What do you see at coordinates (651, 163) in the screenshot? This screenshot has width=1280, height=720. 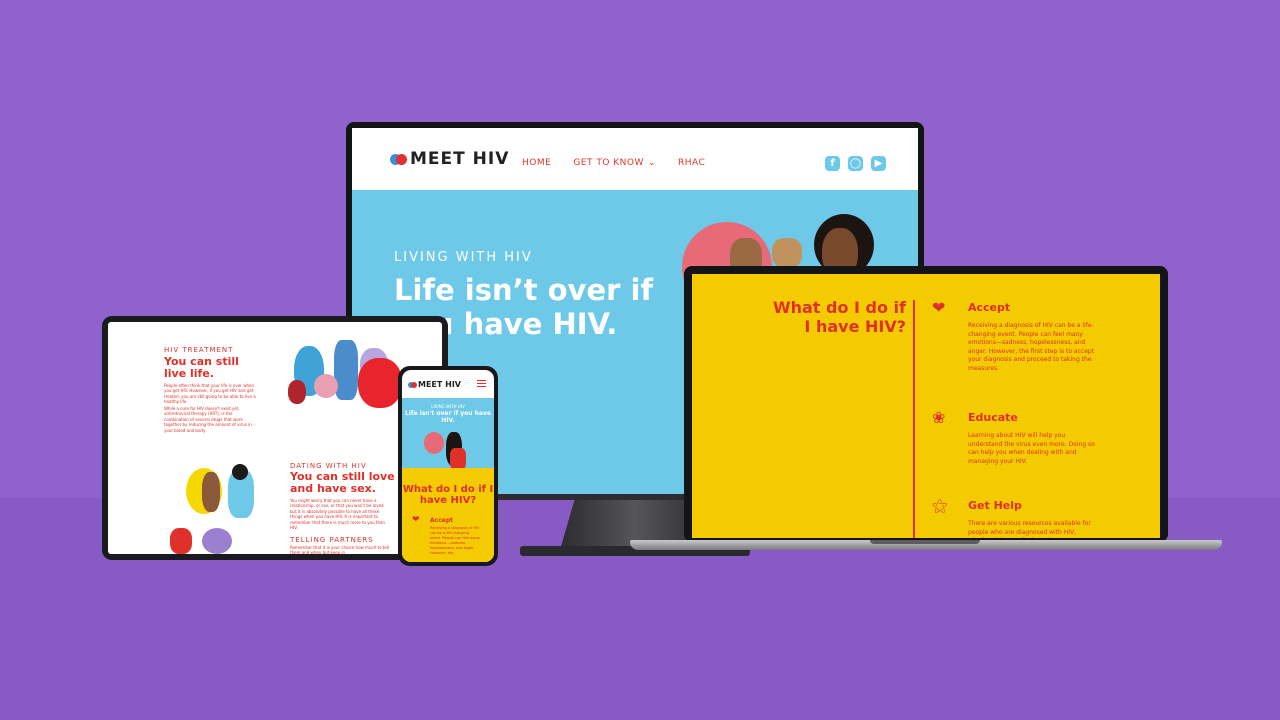 I see `chevron-down-icon: ⌄` at bounding box center [651, 163].